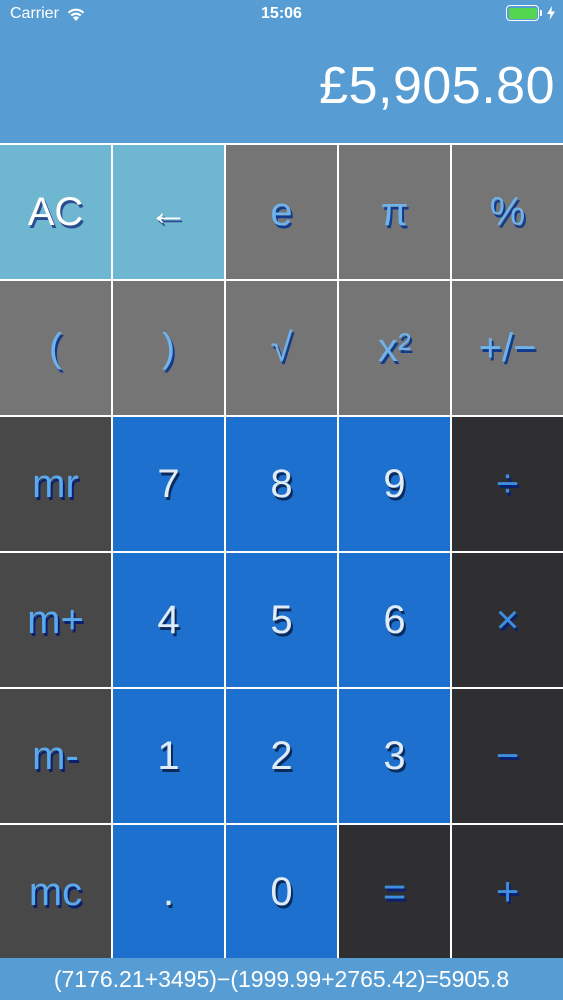 The width and height of the screenshot is (563, 1000). Describe the element at coordinates (168, 484) in the screenshot. I see `digit-7-button: 7` at that location.